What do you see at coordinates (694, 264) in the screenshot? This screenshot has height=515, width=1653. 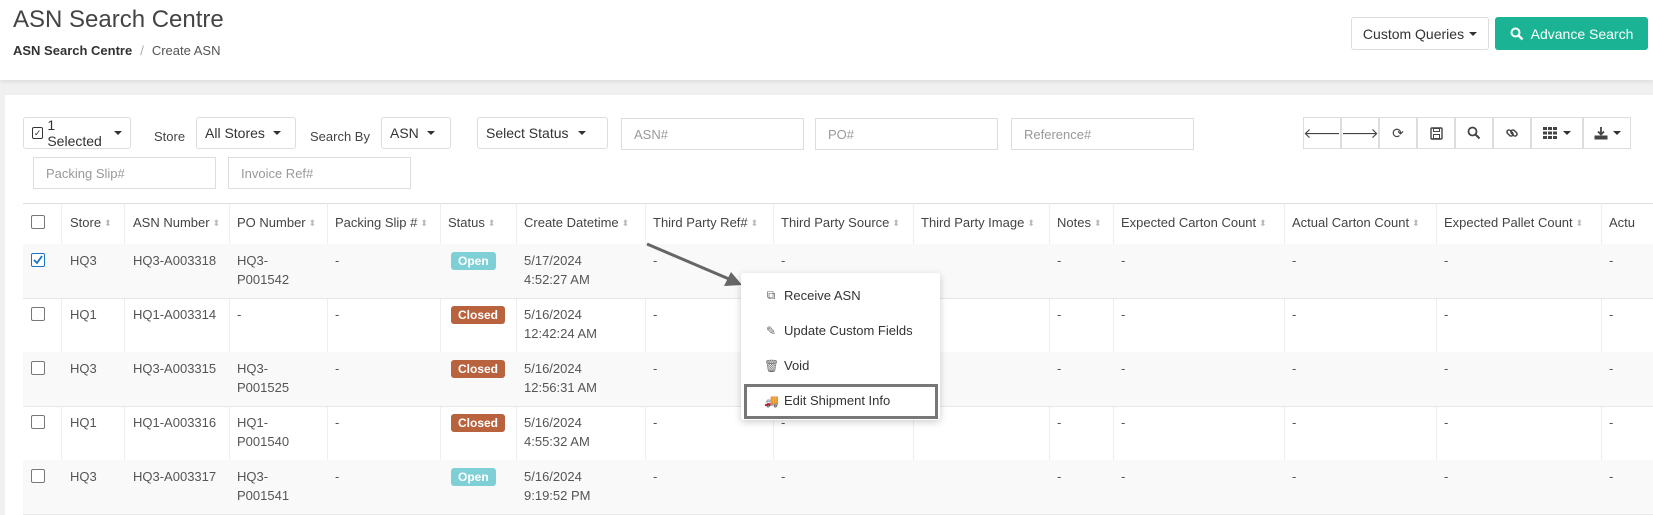 I see `annotation-arrow` at bounding box center [694, 264].